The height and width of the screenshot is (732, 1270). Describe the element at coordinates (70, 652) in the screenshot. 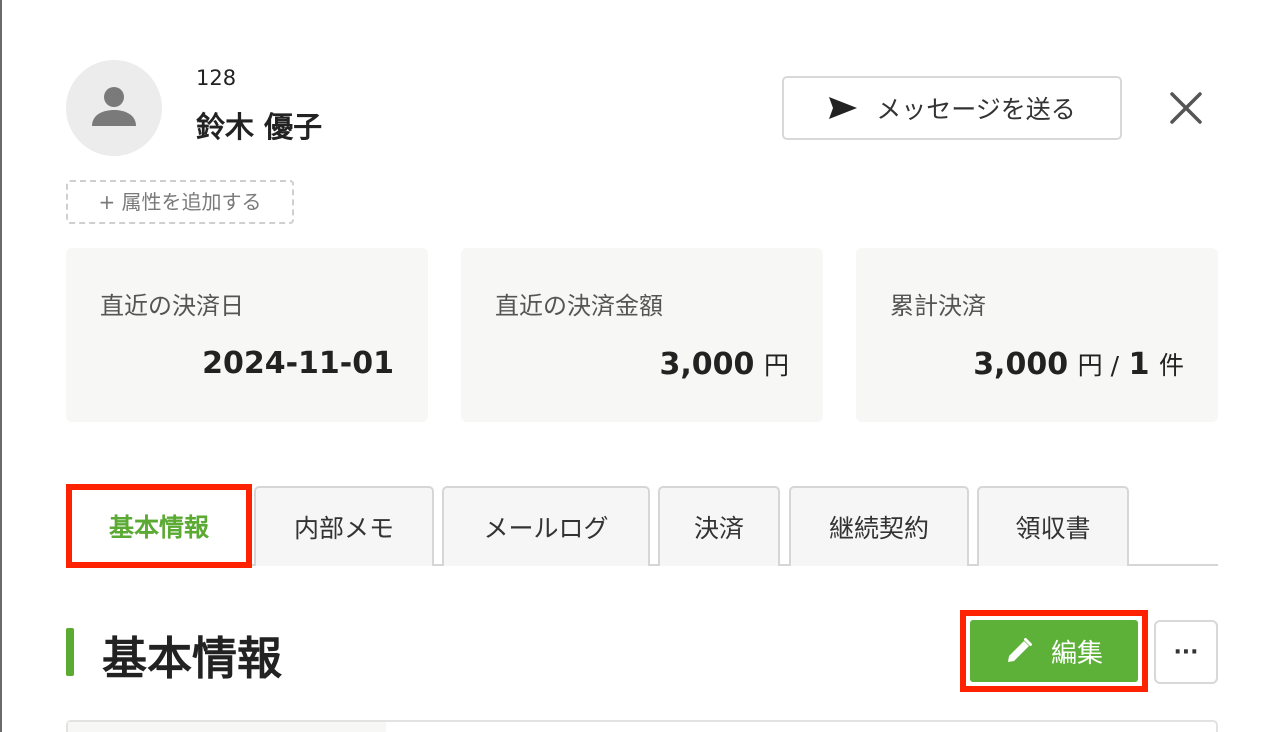

I see `section-accent-bar` at that location.